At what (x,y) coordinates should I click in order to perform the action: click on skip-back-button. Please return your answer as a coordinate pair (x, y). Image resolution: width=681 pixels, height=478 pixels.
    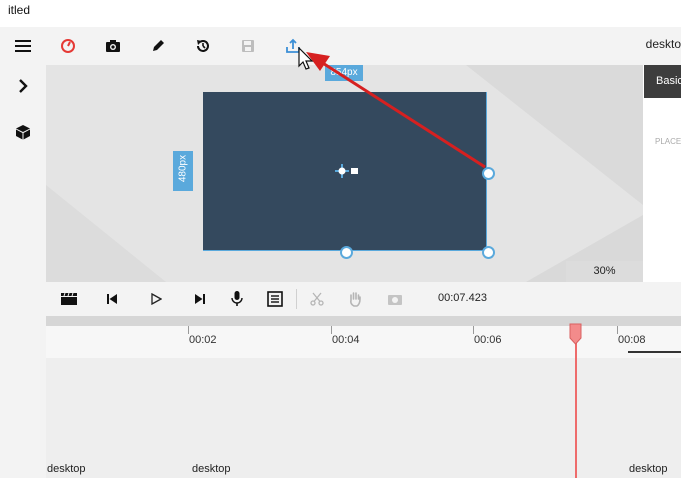
    Looking at the image, I should click on (112, 299).